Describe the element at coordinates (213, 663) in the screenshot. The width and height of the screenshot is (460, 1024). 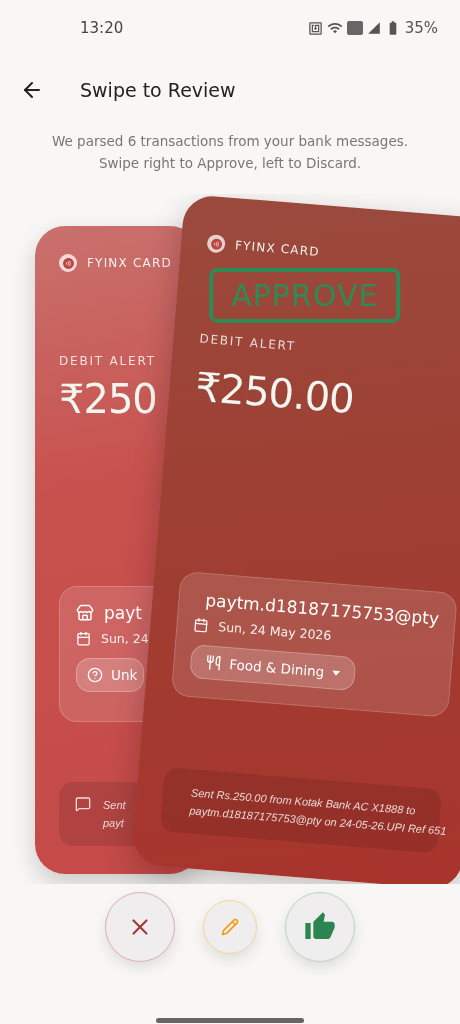
I see `utensils-icon` at that location.